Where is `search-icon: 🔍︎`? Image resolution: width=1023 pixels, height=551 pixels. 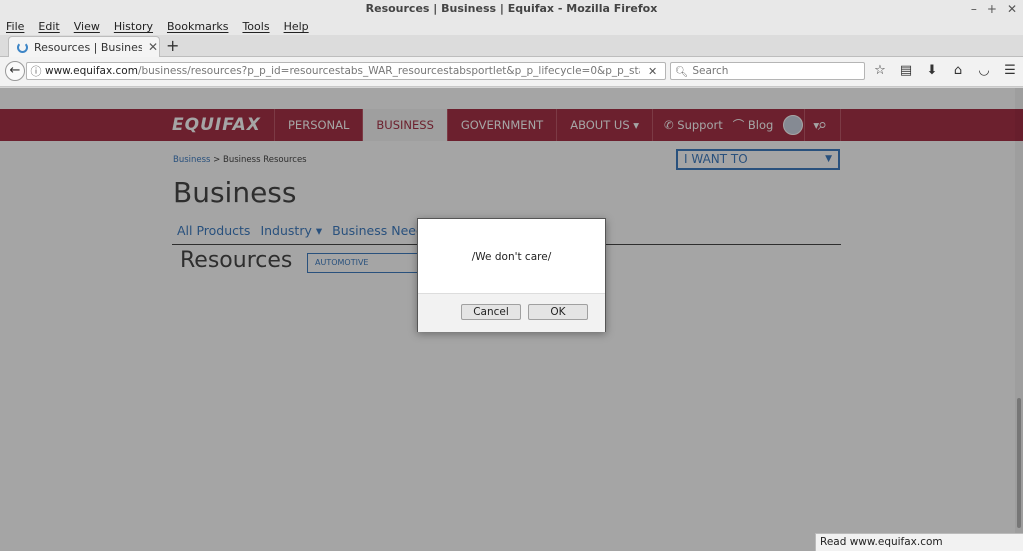
search-icon: 🔍︎ is located at coordinates (682, 71).